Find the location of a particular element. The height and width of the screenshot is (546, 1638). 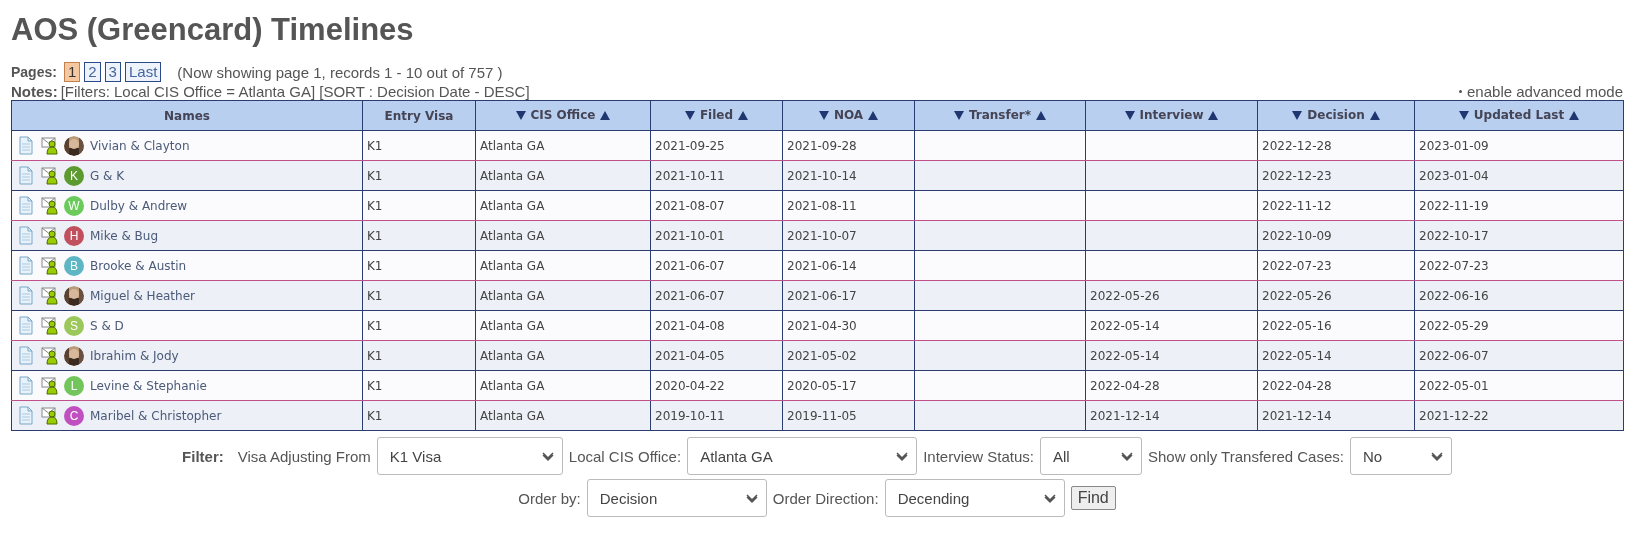

page-link: 3 is located at coordinates (112, 72).